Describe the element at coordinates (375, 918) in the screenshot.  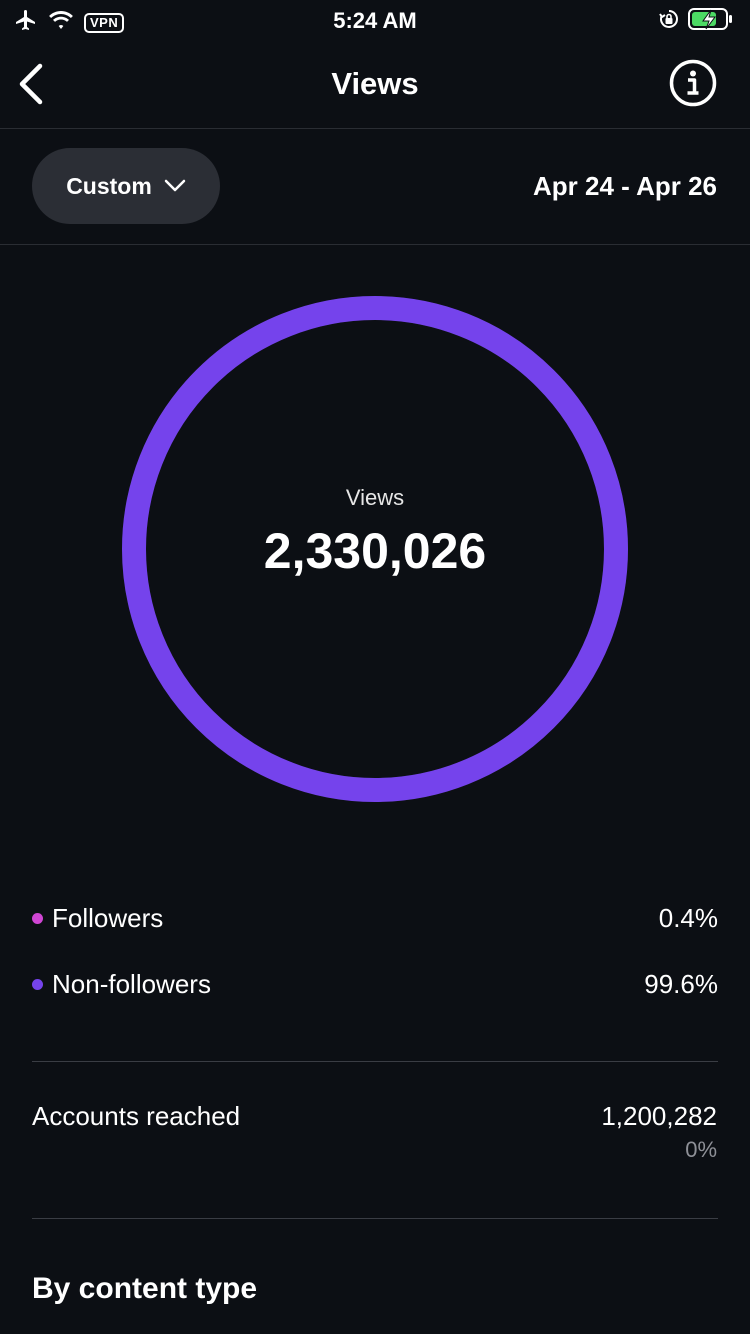
I see `legend-row-followers: Followers 0.4%` at that location.